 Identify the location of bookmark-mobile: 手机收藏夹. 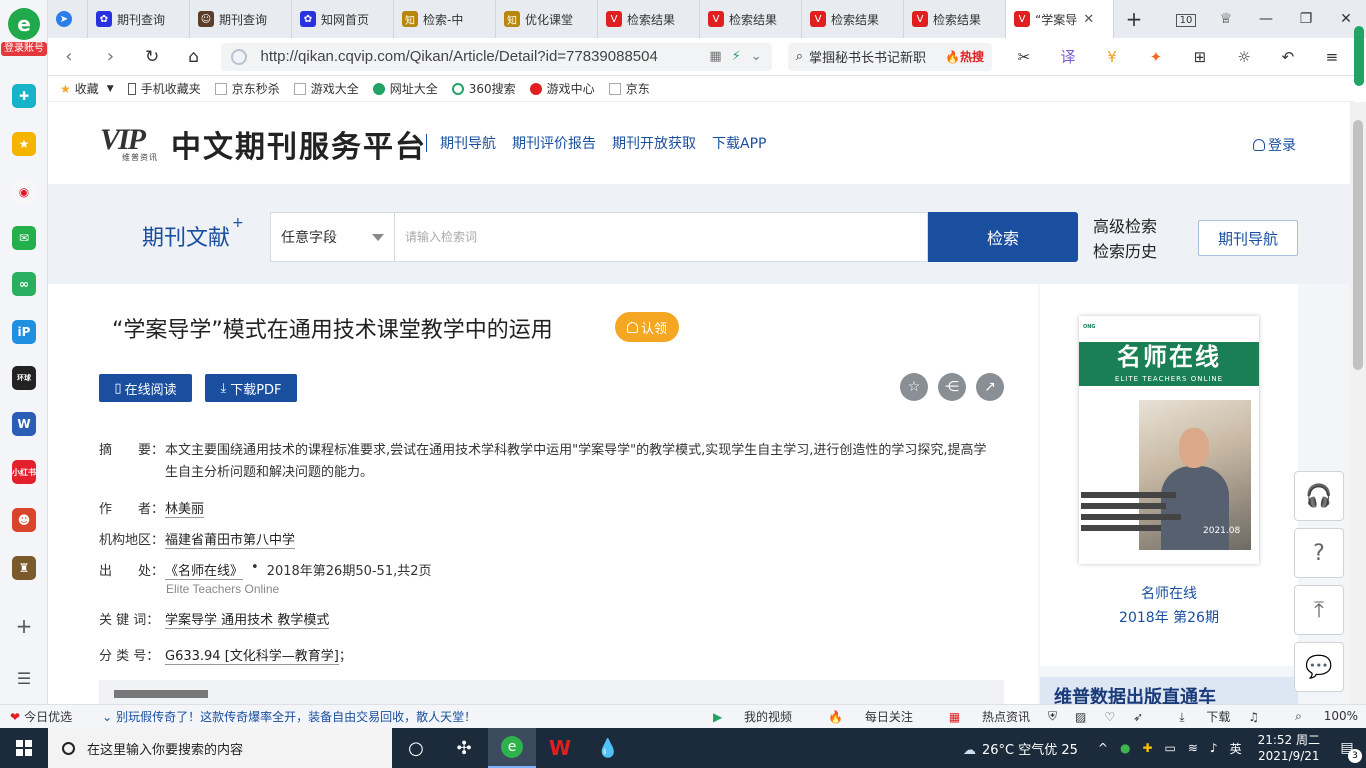
(164, 88).